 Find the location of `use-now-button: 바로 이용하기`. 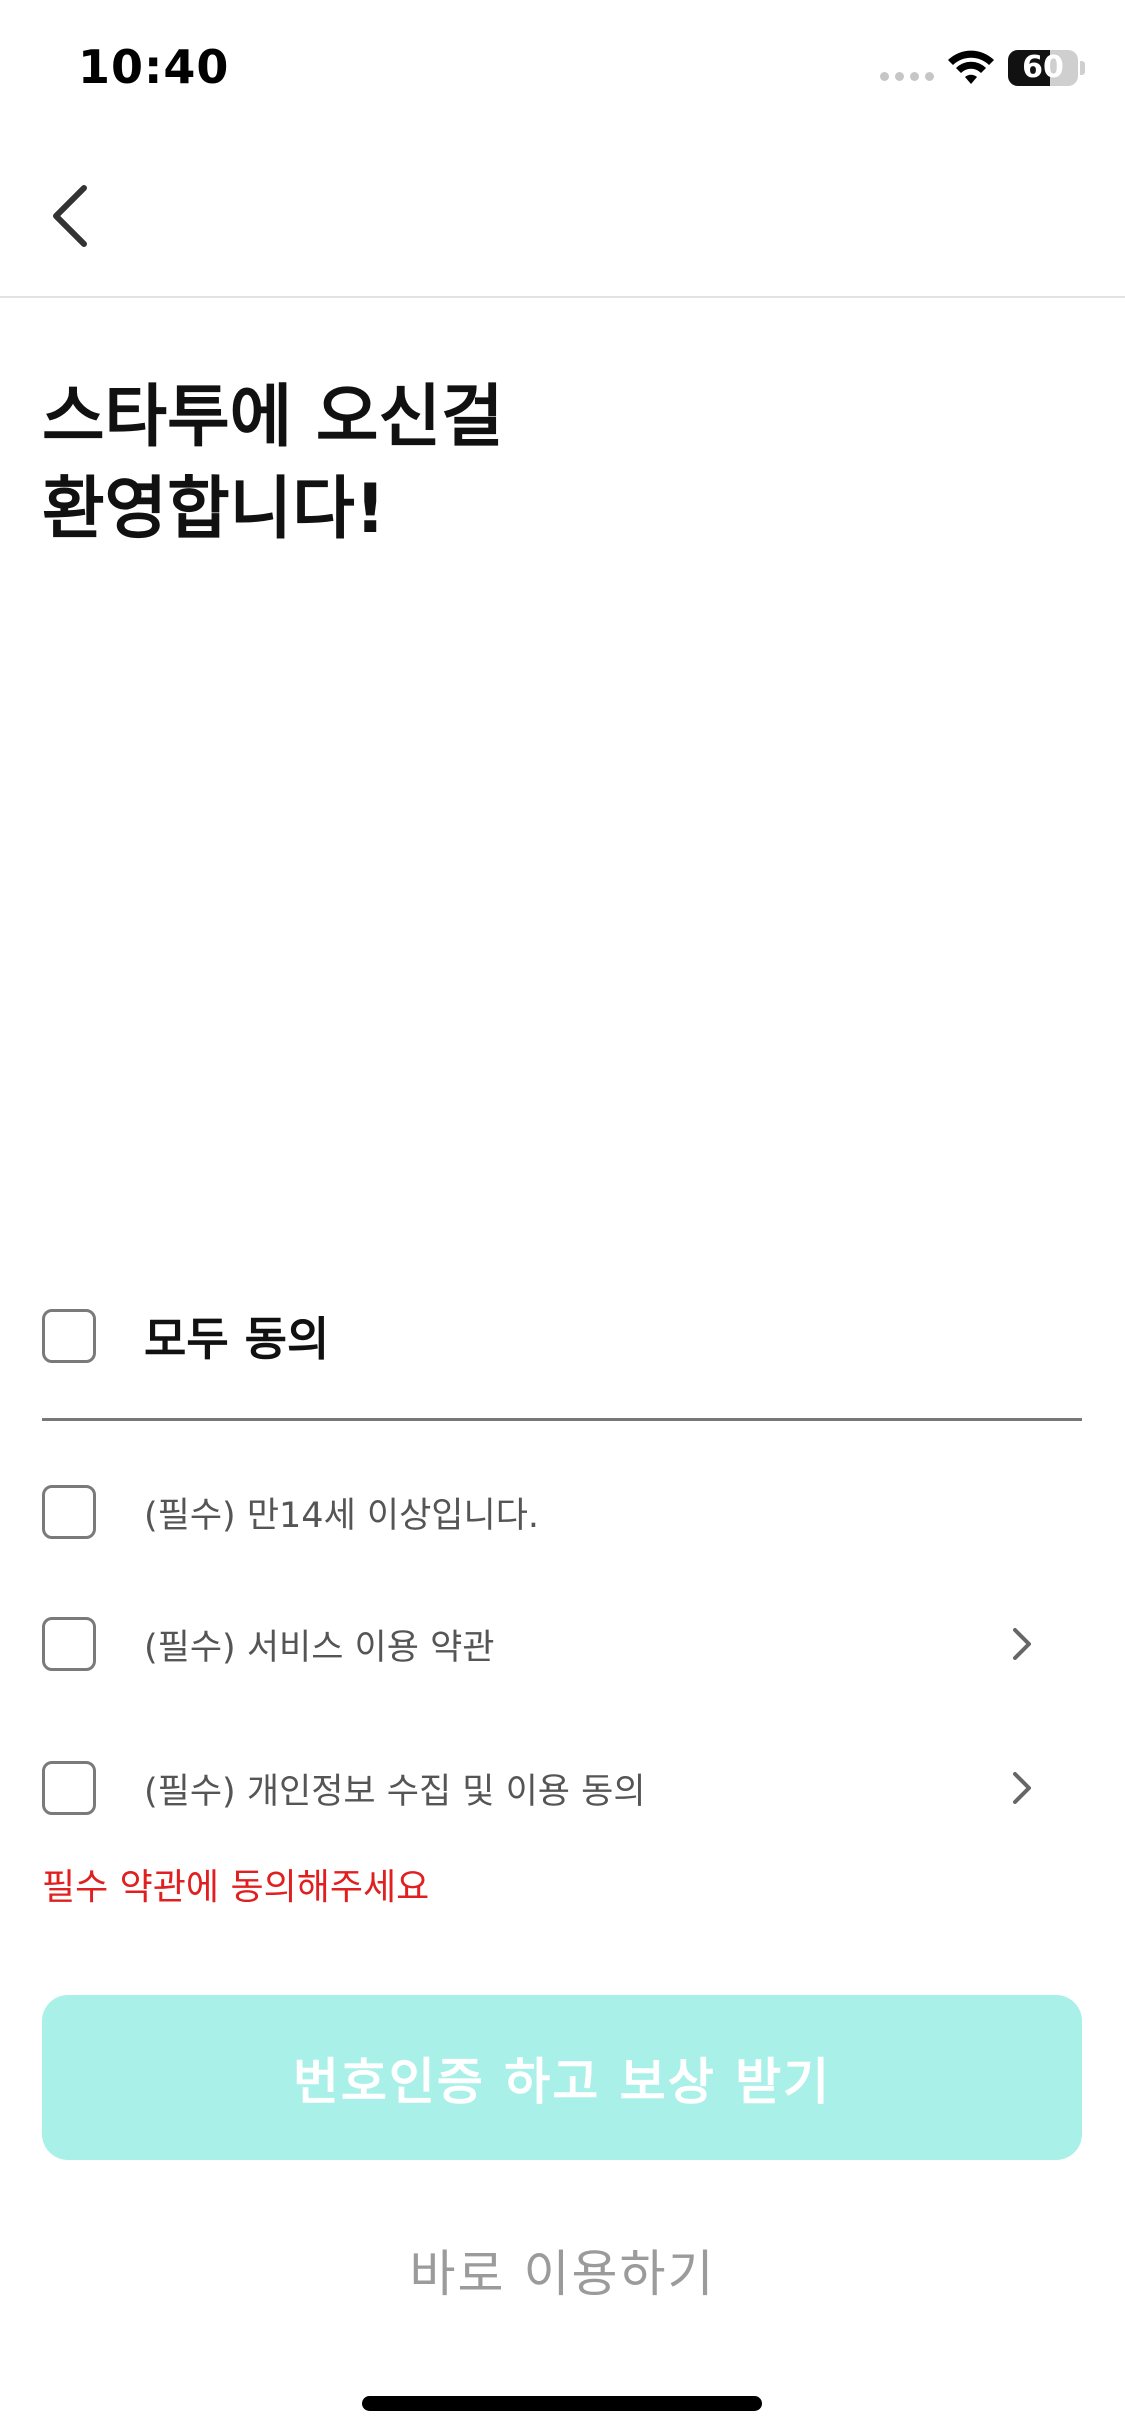

use-now-button: 바로 이용하기 is located at coordinates (562, 2270).